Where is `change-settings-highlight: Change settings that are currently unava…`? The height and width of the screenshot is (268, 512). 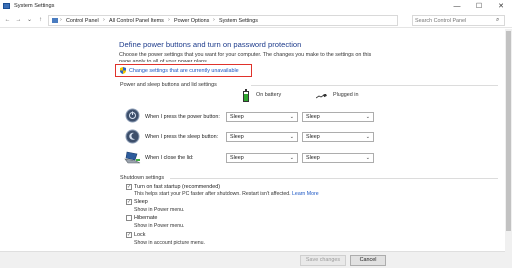 change-settings-highlight: Change settings that are currently unava… is located at coordinates (183, 70).